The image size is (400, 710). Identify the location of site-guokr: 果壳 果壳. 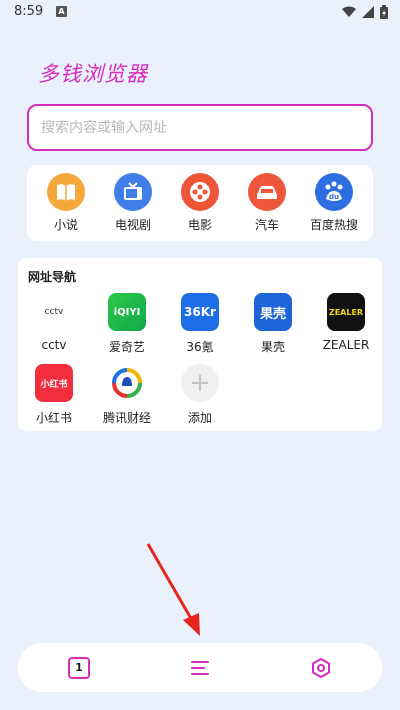
(273, 324).